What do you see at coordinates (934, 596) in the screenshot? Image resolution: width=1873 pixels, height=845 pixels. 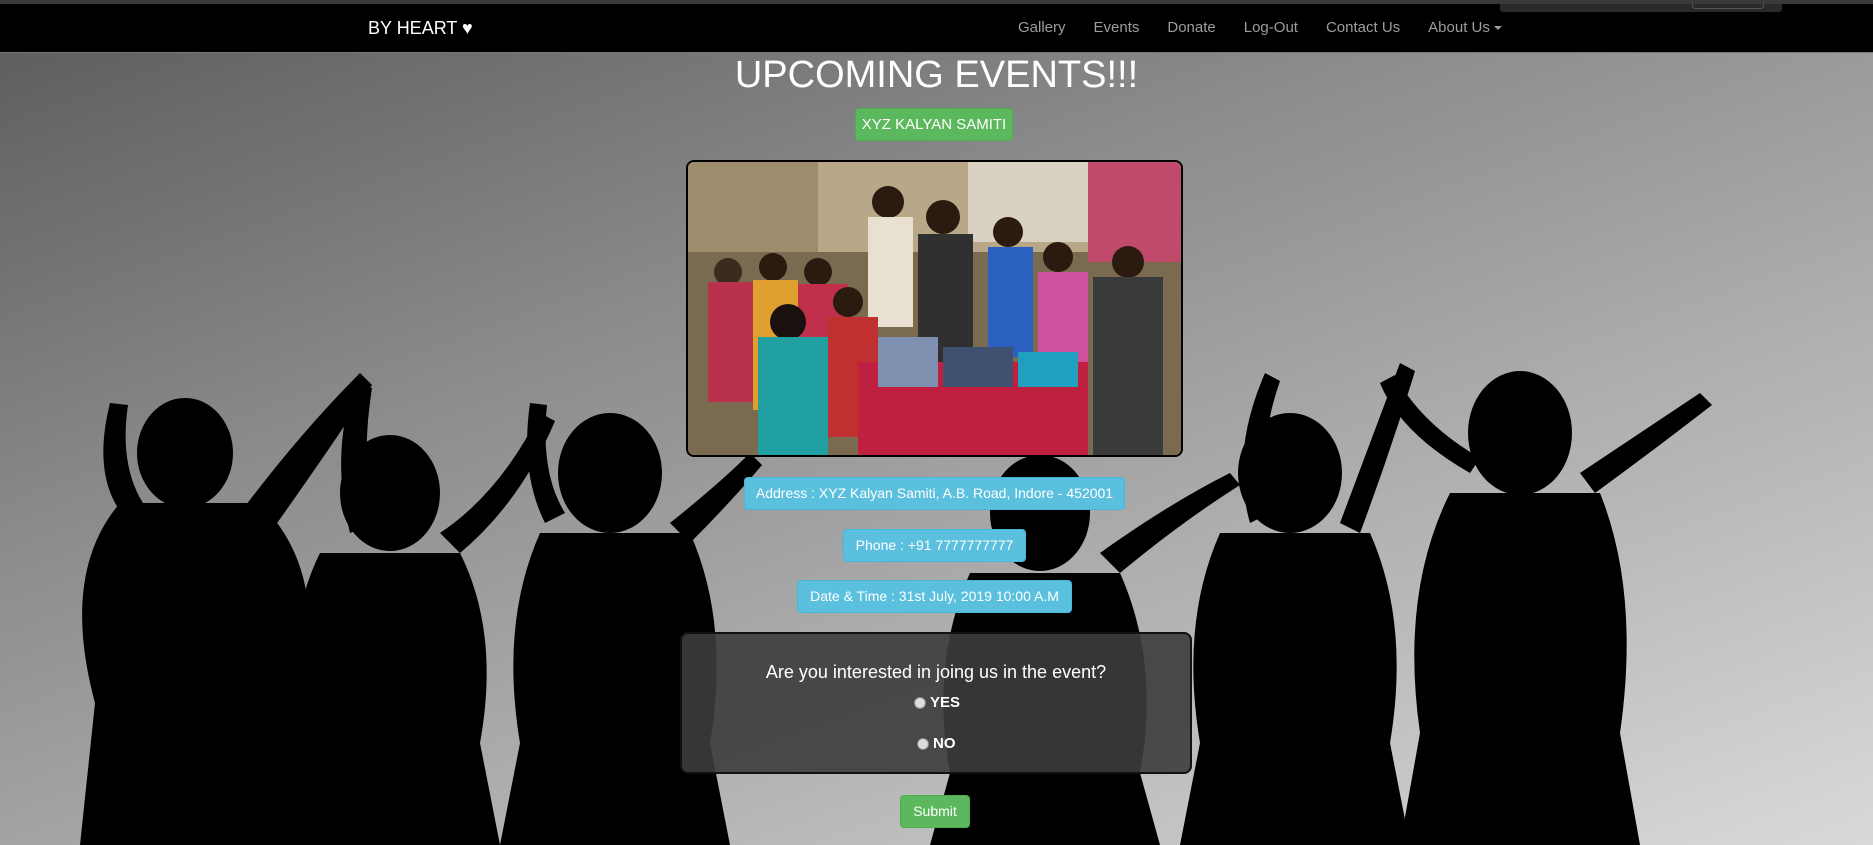 I see `date-time-badge: Date & Time : 31st July, 2019 10:00 A.M` at bounding box center [934, 596].